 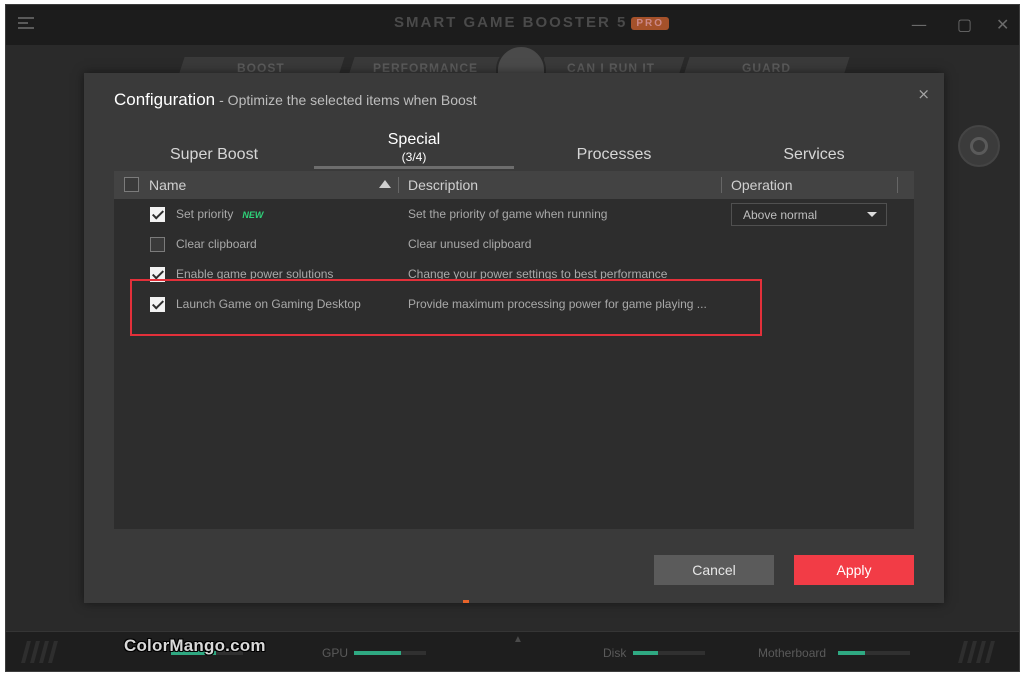 What do you see at coordinates (964, 24) in the screenshot?
I see `maximize-icon: ▢` at bounding box center [964, 24].